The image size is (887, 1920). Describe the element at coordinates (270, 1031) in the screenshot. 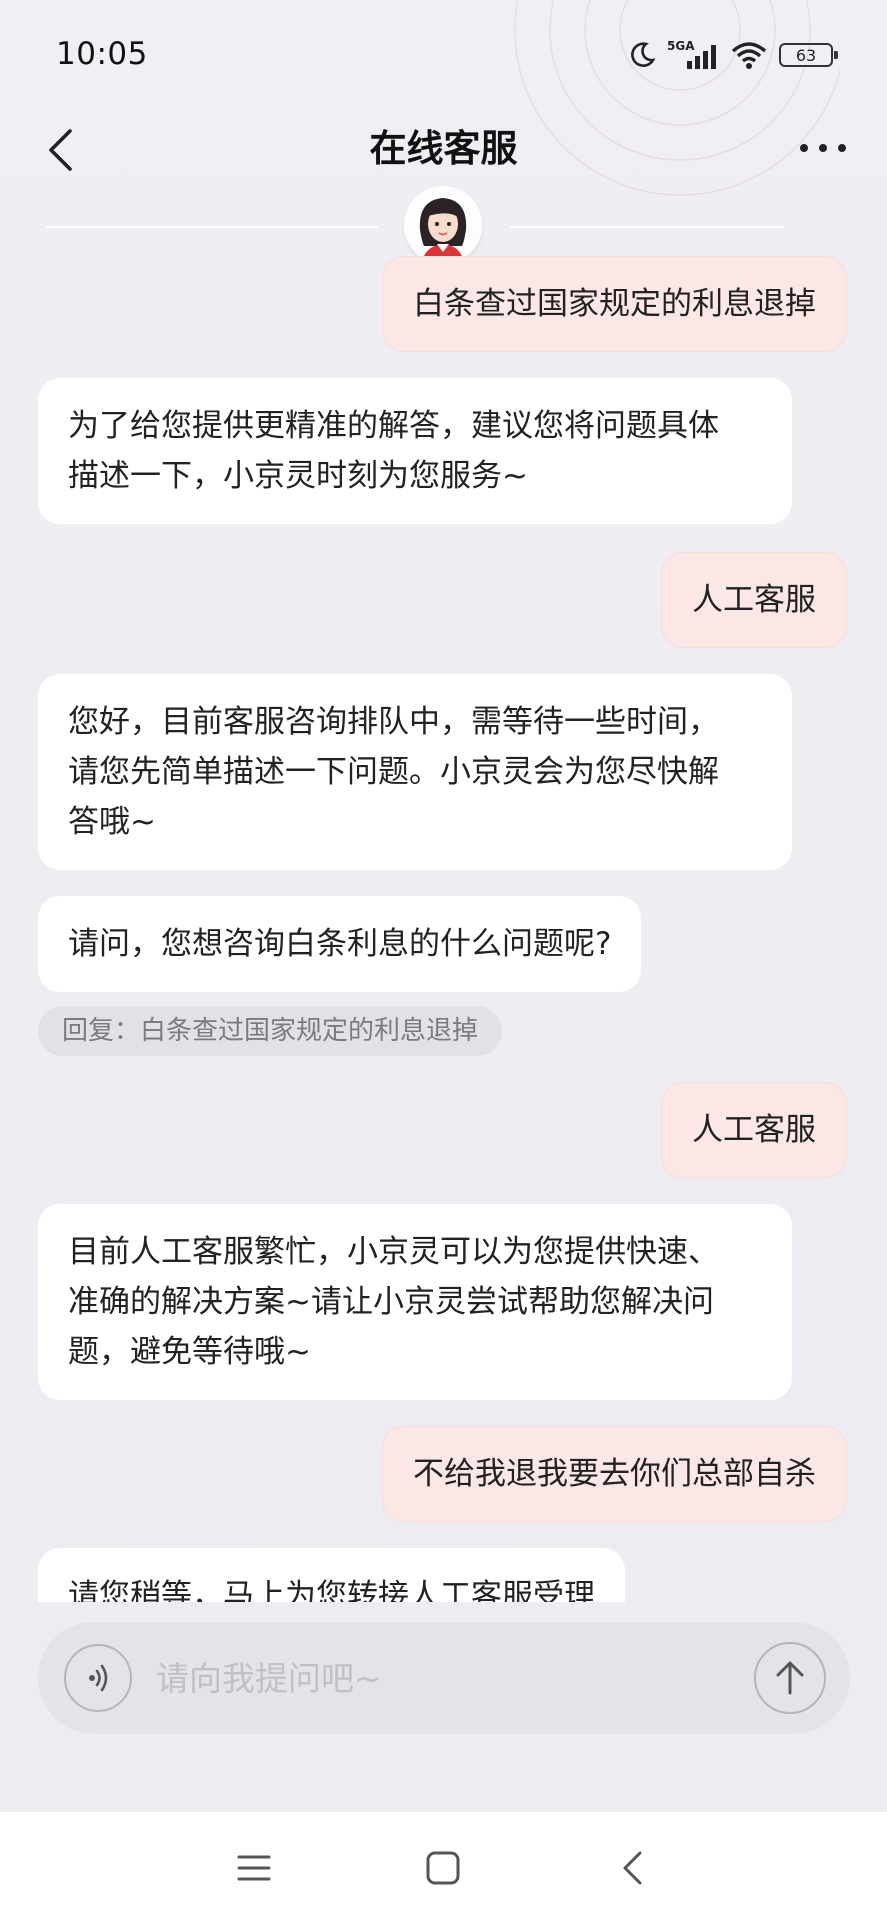

I see `reply-reference: 回复：白条查过国家规定的利息退掉` at that location.